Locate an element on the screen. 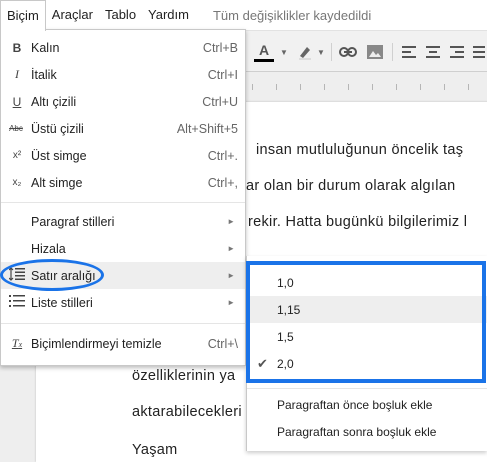 This screenshot has height=462, width=487. insert-image-button is located at coordinates (375, 52).